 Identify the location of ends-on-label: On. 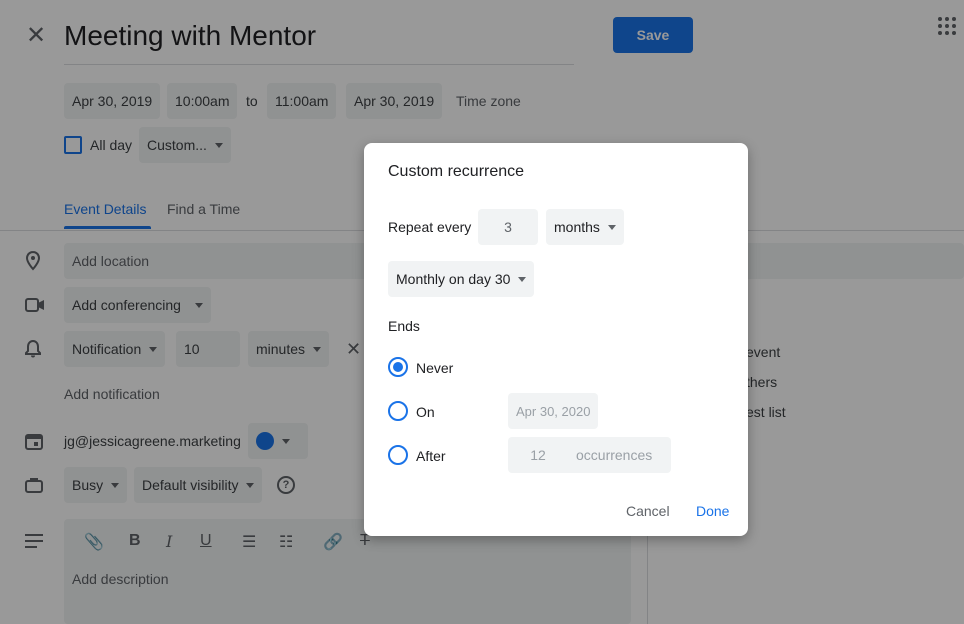
(425, 412).